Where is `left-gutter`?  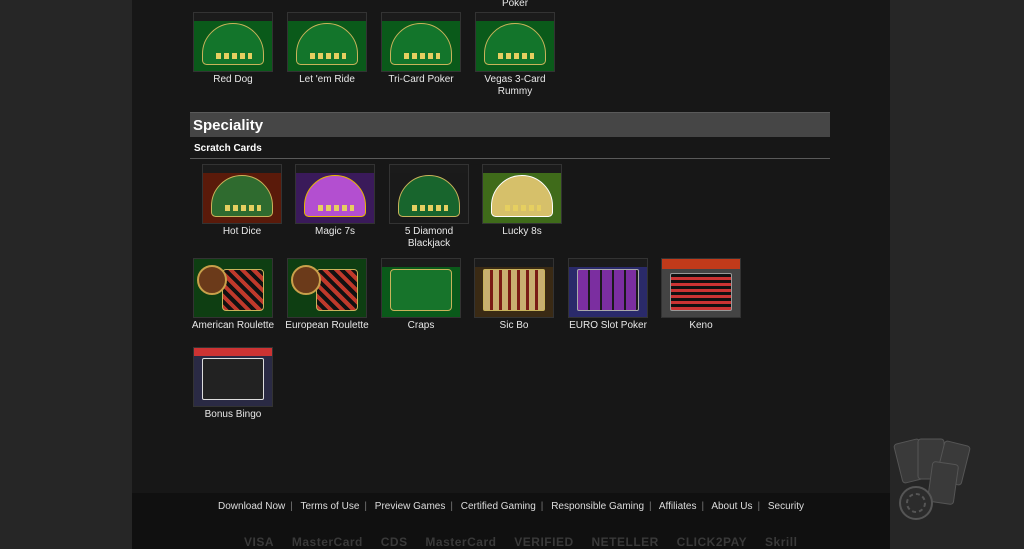
left-gutter is located at coordinates (66, 274).